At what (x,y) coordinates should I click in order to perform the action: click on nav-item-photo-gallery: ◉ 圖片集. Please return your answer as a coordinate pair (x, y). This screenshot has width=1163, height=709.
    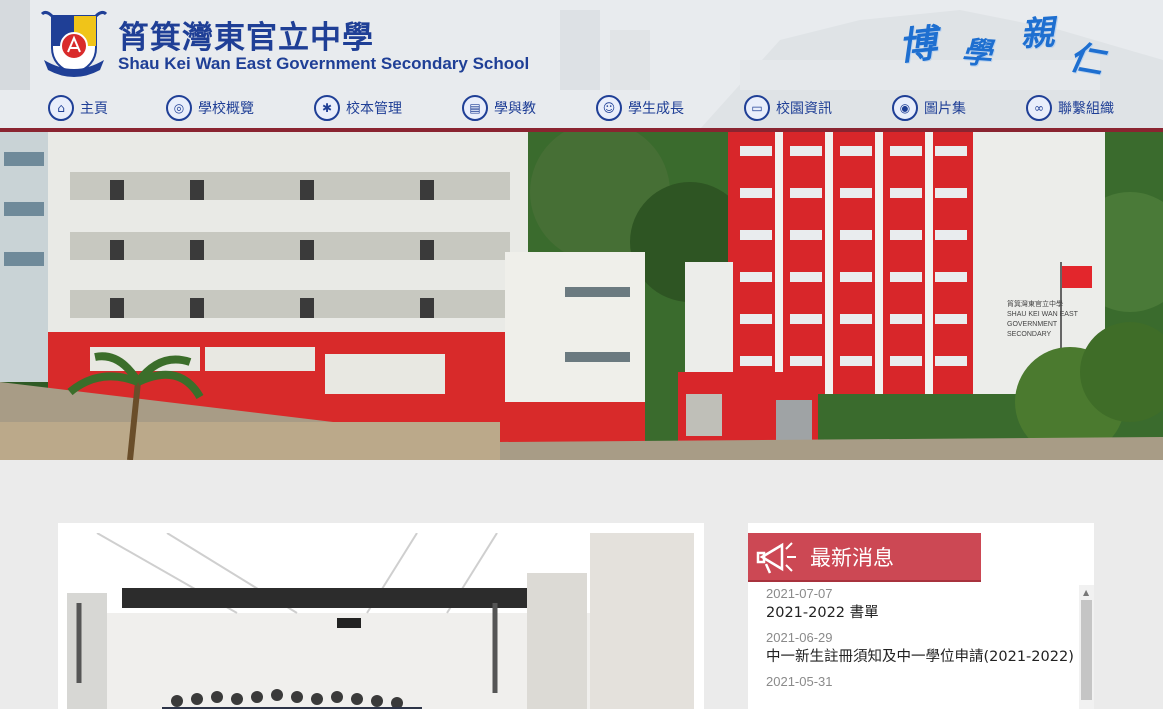
    Looking at the image, I should click on (929, 108).